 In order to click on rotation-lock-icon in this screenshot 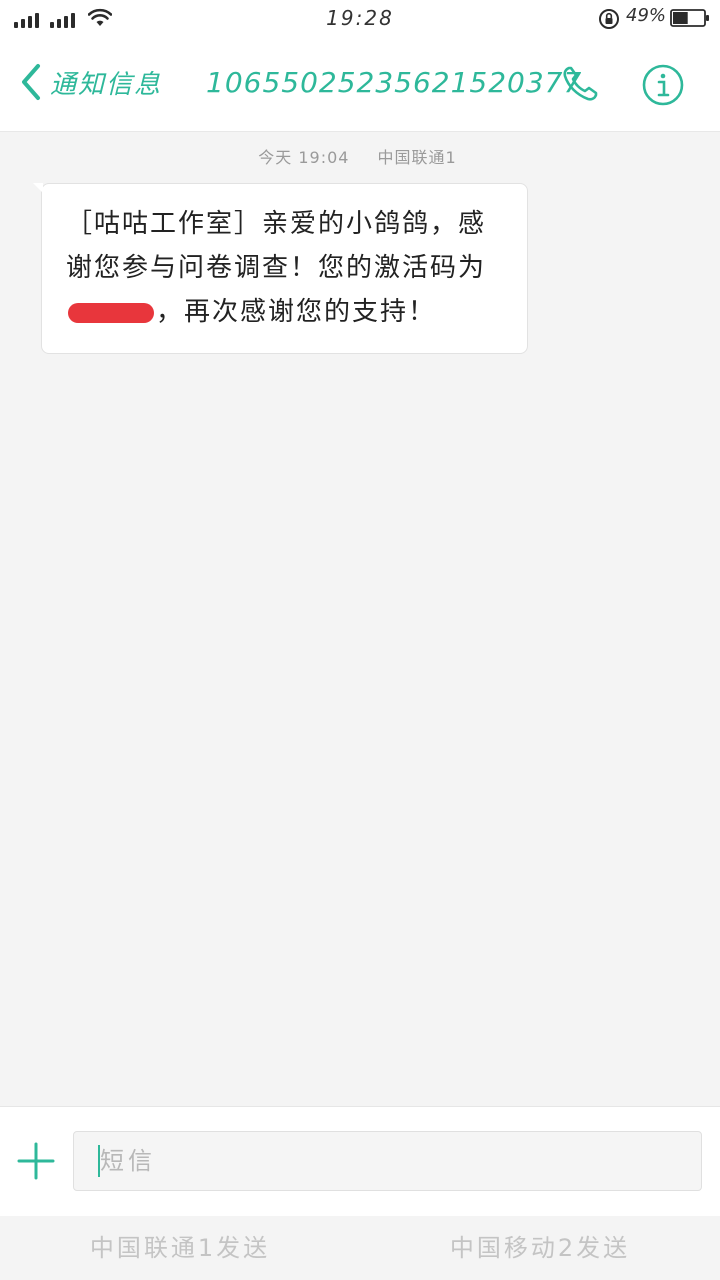, I will do `click(609, 19)`.